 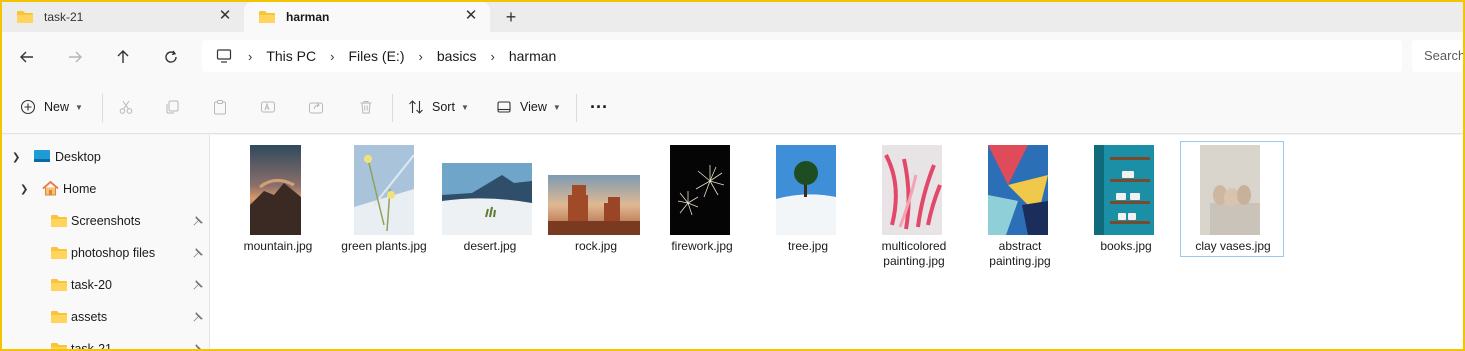 I want to click on sidebar-item-label: Screenshots, so click(x=106, y=221).